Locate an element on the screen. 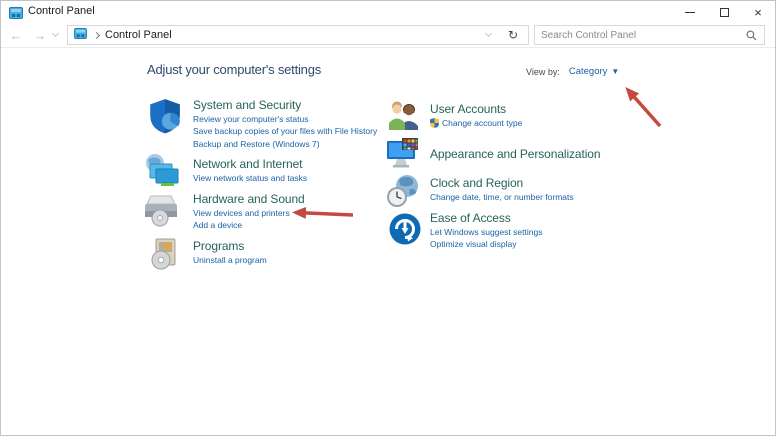 The height and width of the screenshot is (436, 776). link-review-computer-status: Review your computer's status is located at coordinates (285, 119).